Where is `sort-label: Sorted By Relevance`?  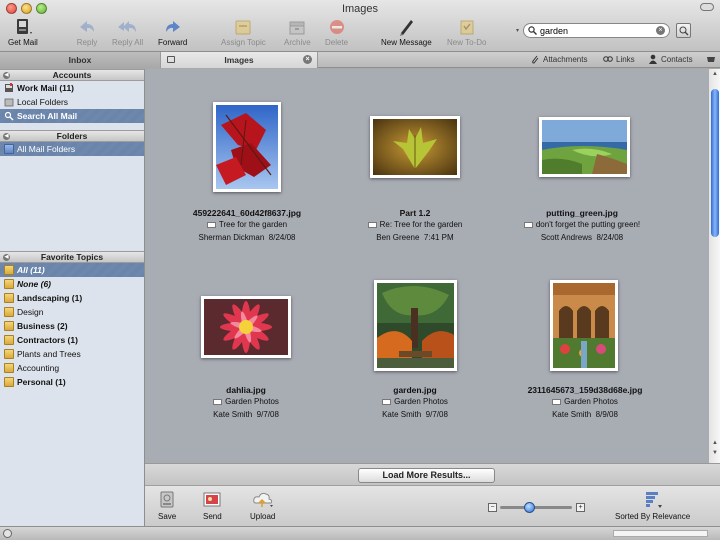
sort-label: Sorted By Relevance is located at coordinates (653, 516).